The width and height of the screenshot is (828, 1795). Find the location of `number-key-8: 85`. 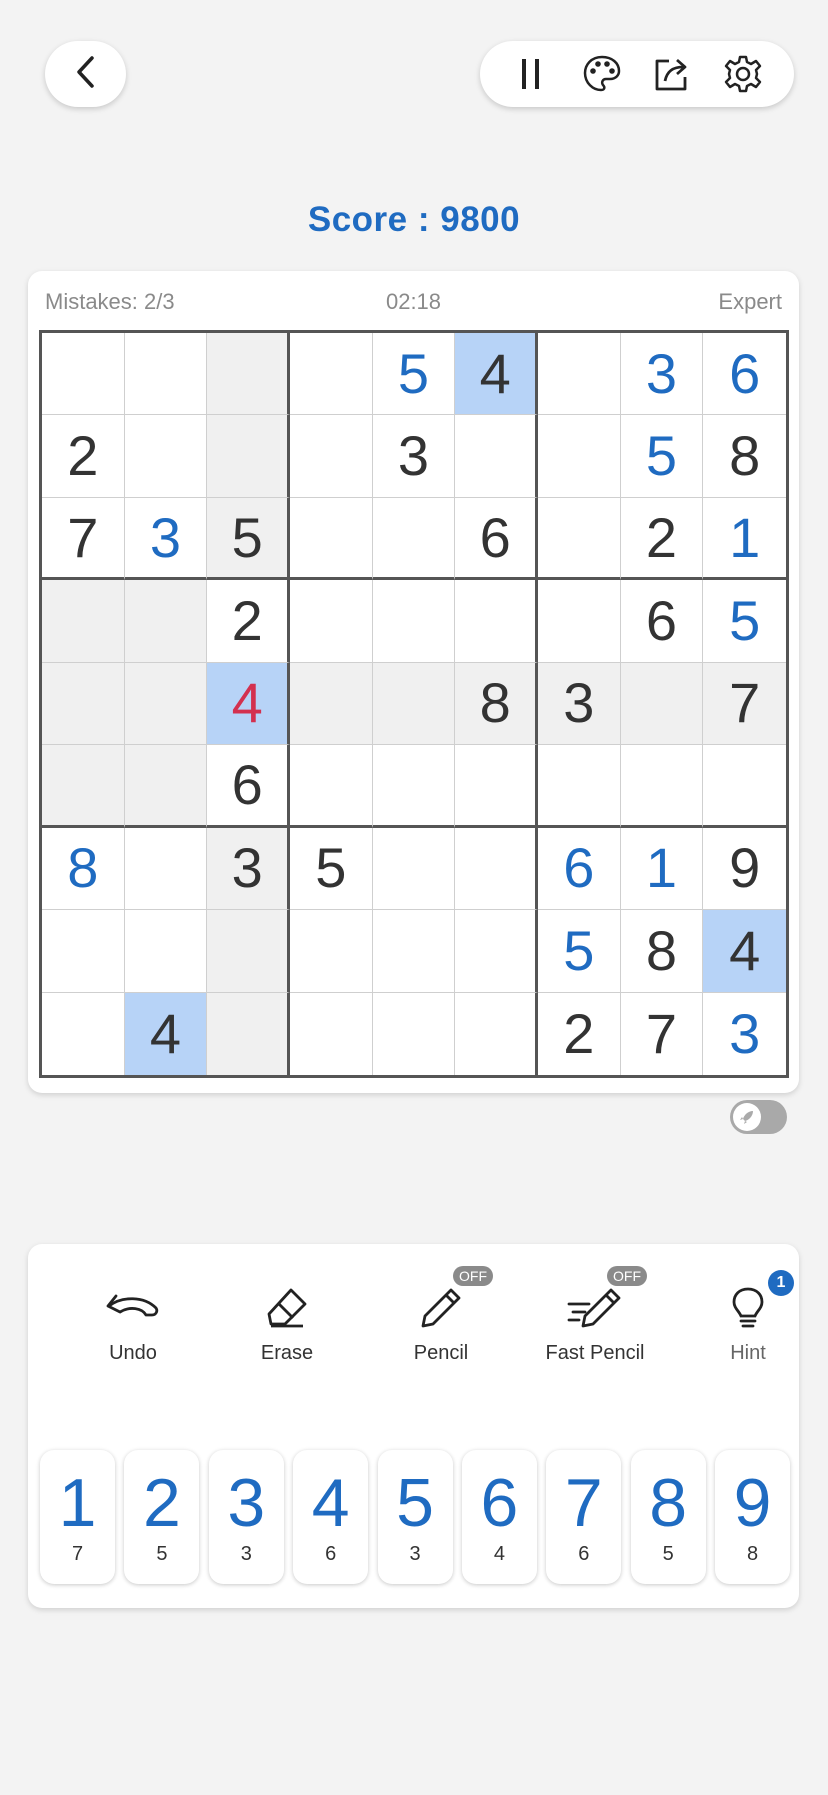

number-key-8: 85 is located at coordinates (668, 1517).